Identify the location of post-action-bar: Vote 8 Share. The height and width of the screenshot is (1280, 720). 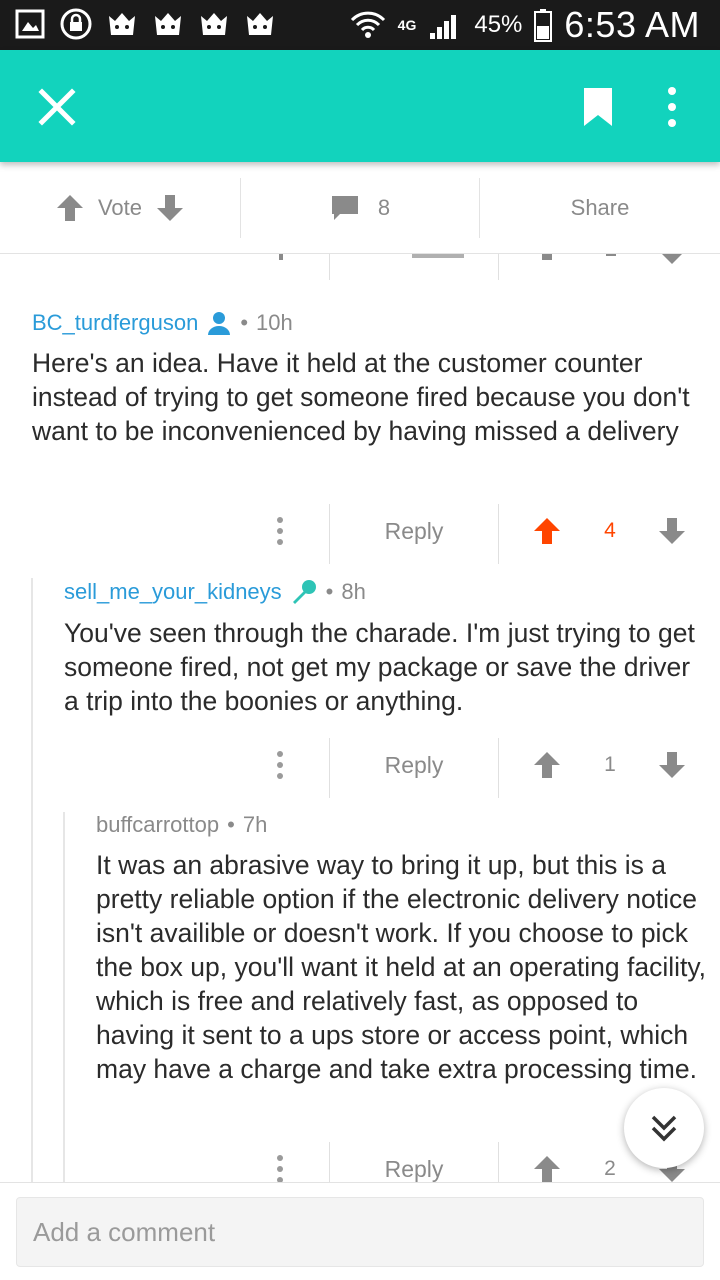
(360, 208).